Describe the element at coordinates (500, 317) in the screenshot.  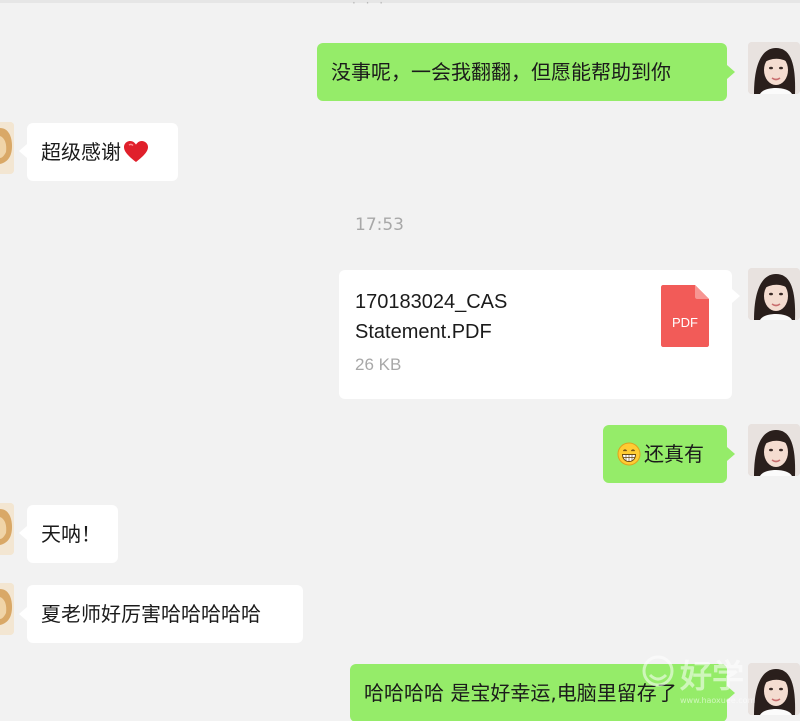
I see `file-name: 170183024_CAS Statement.PDF` at that location.